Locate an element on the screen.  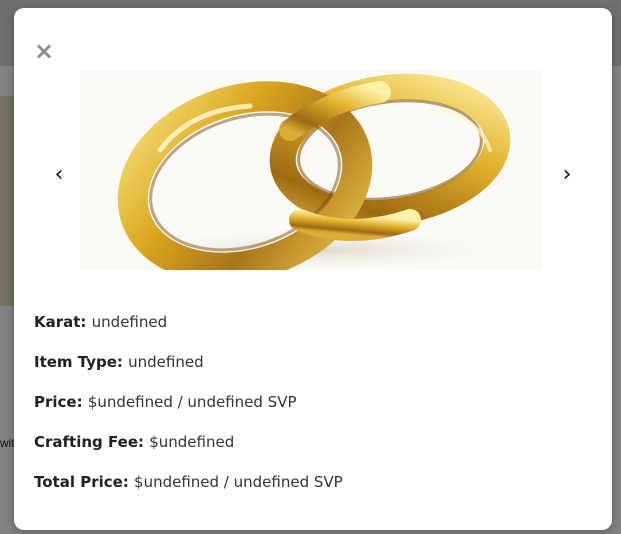
price-row: Price: $undefined / undefined SVP is located at coordinates (165, 402).